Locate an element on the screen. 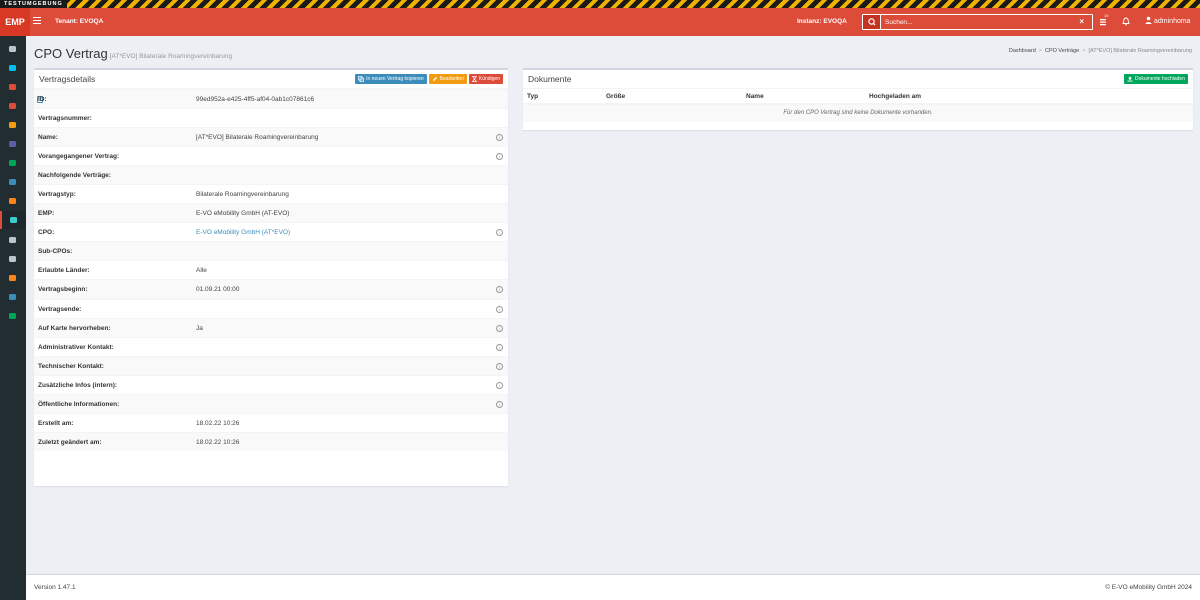 The image size is (1200, 600). toggle-icon is located at coordinates (12, 182).